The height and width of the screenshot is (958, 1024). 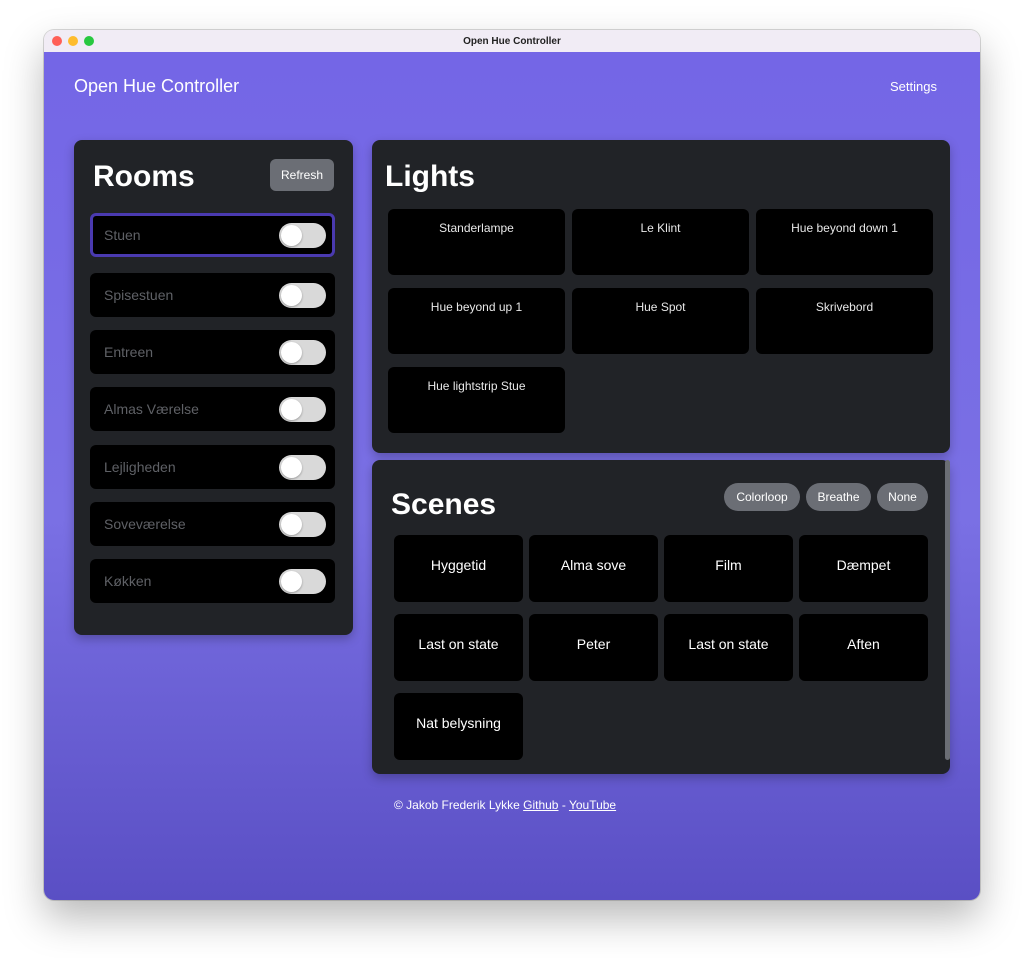 I want to click on room-row-kokken: Køkken, so click(x=212, y=581).